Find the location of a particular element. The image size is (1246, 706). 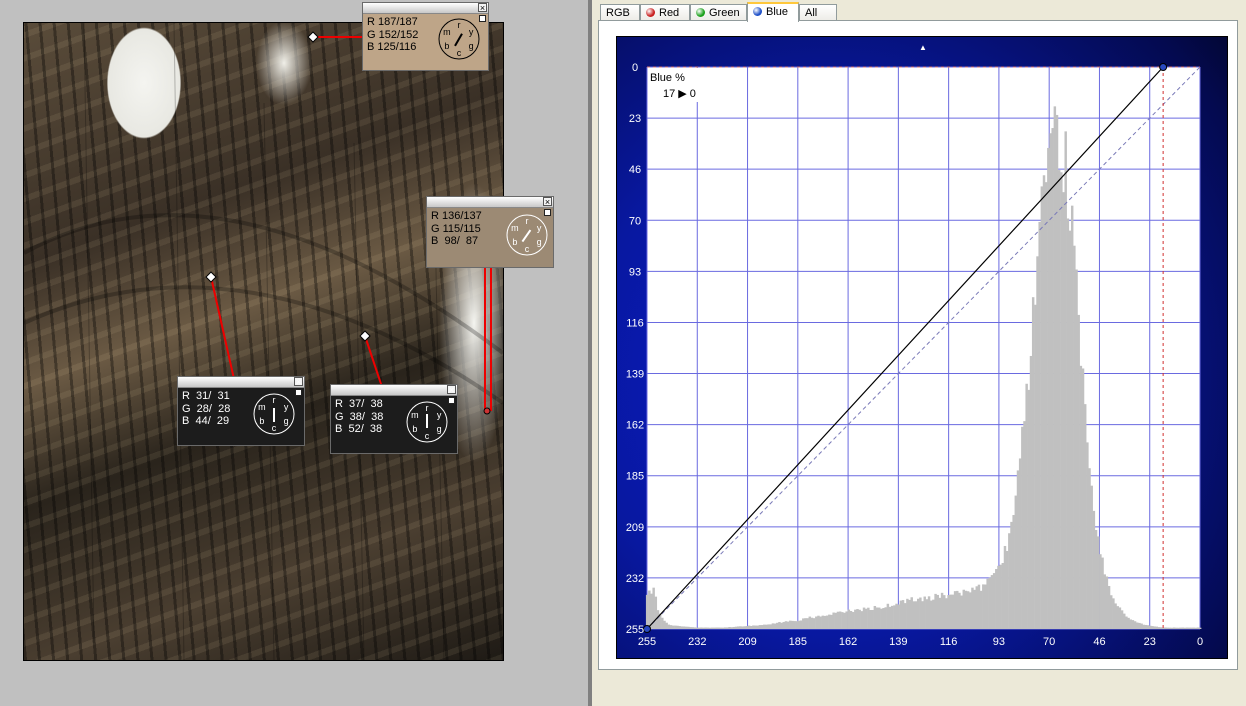

y-tick-label: 162 is located at coordinates (635, 426).